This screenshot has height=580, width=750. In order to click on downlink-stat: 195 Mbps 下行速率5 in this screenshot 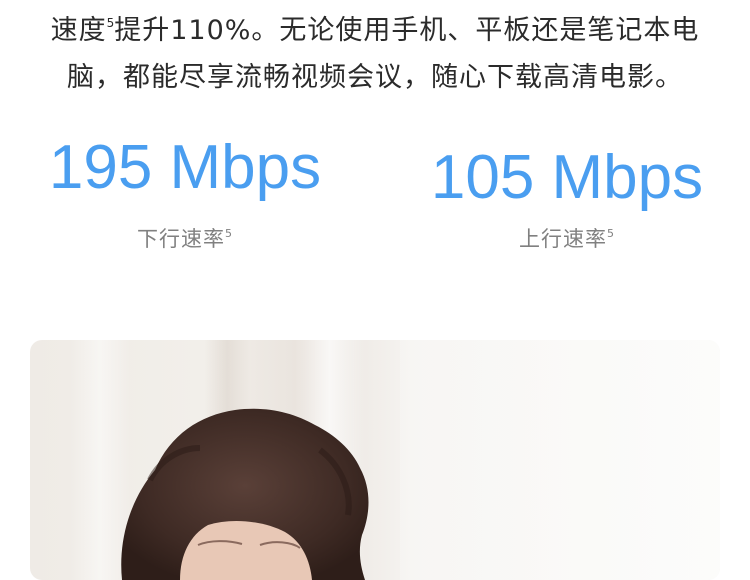, I will do `click(185, 192)`.